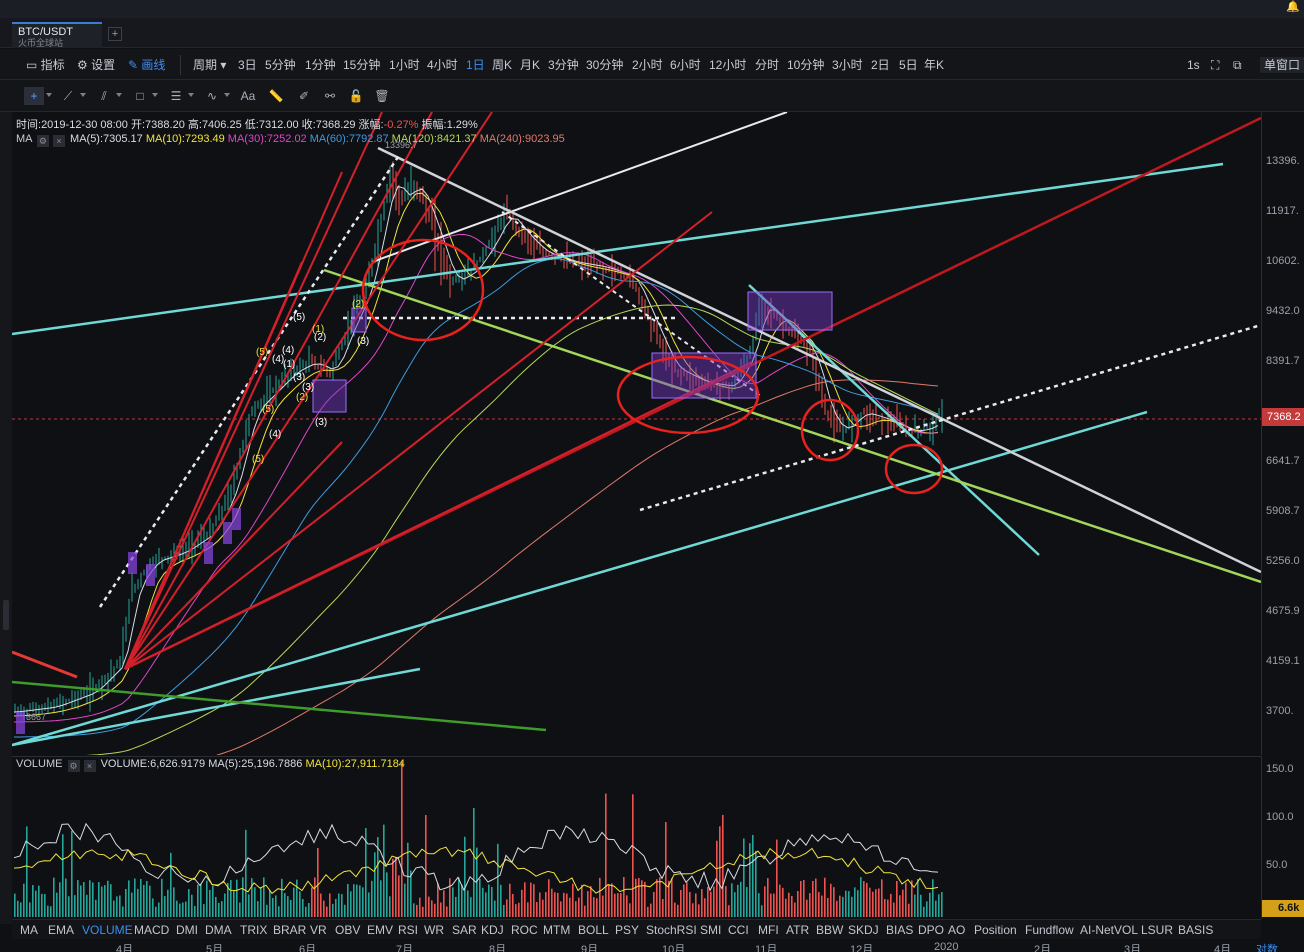 This screenshot has width=1304, height=952. What do you see at coordinates (563, 65) in the screenshot?
I see `period-9: 3分钟` at bounding box center [563, 65].